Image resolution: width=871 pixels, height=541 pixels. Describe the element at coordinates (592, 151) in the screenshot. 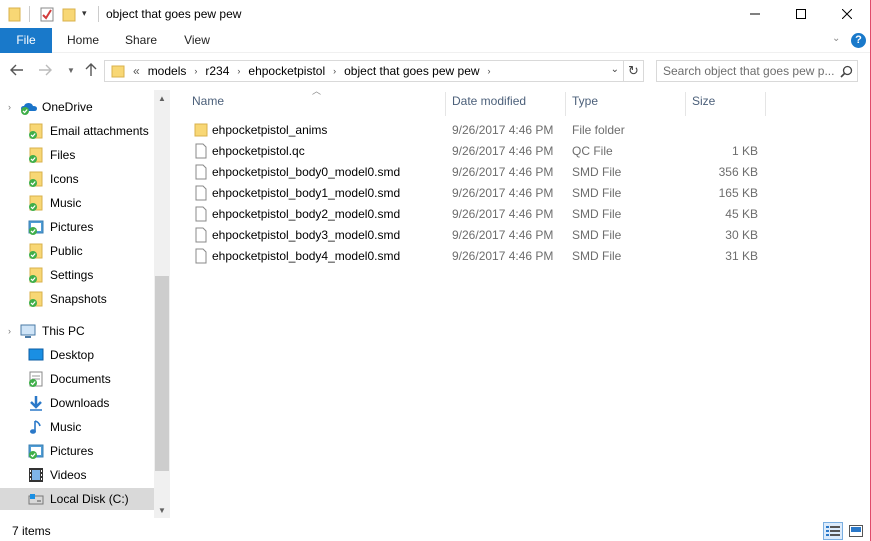

I see `file-type: QC File` at that location.